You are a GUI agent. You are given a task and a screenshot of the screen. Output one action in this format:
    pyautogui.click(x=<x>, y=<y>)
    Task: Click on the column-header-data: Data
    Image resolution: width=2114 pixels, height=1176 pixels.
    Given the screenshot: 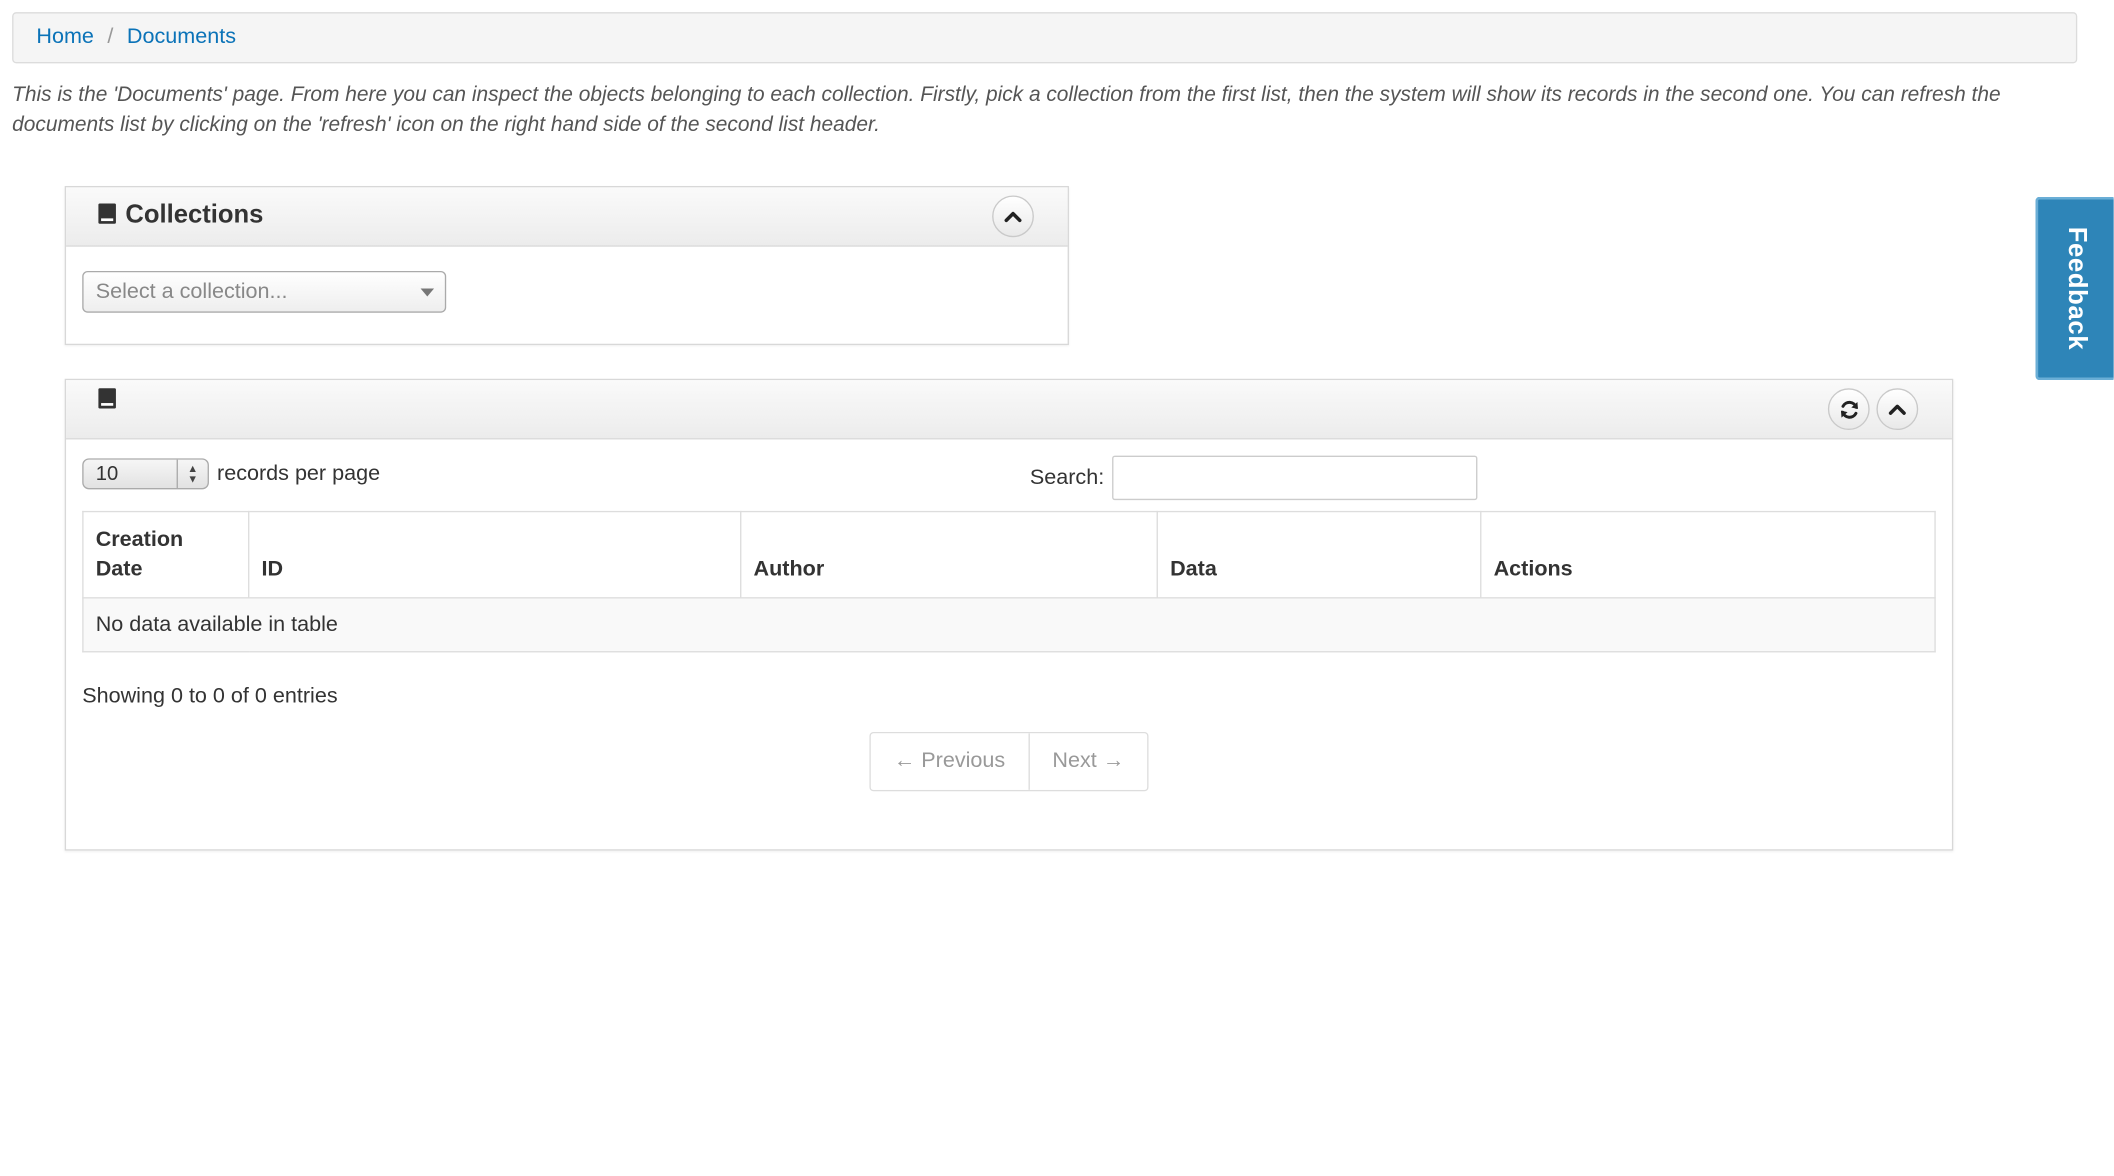 What is the action you would take?
    pyautogui.click(x=1319, y=554)
    